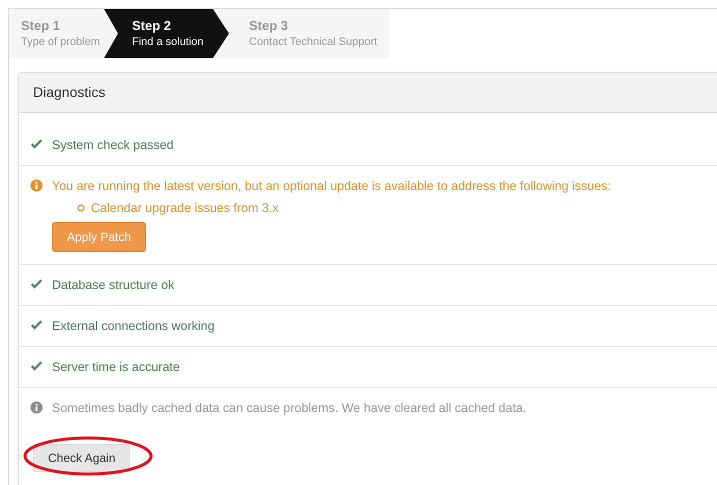 This screenshot has height=485, width=717. I want to click on panel-title: Diagnostics, so click(368, 93).